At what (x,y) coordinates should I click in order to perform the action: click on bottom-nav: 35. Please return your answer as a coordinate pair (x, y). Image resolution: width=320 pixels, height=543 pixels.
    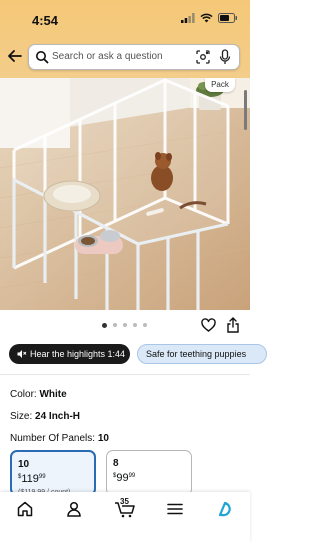
    Looking at the image, I should click on (125, 517).